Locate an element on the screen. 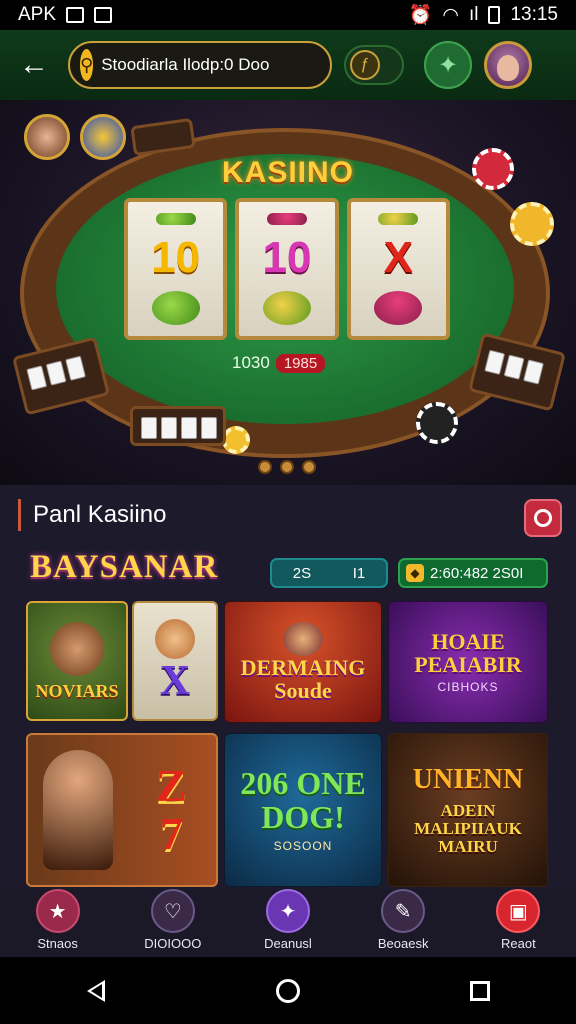 Image resolution: width=576 pixels, height=1024 pixels. square-recents-icon is located at coordinates (480, 990).